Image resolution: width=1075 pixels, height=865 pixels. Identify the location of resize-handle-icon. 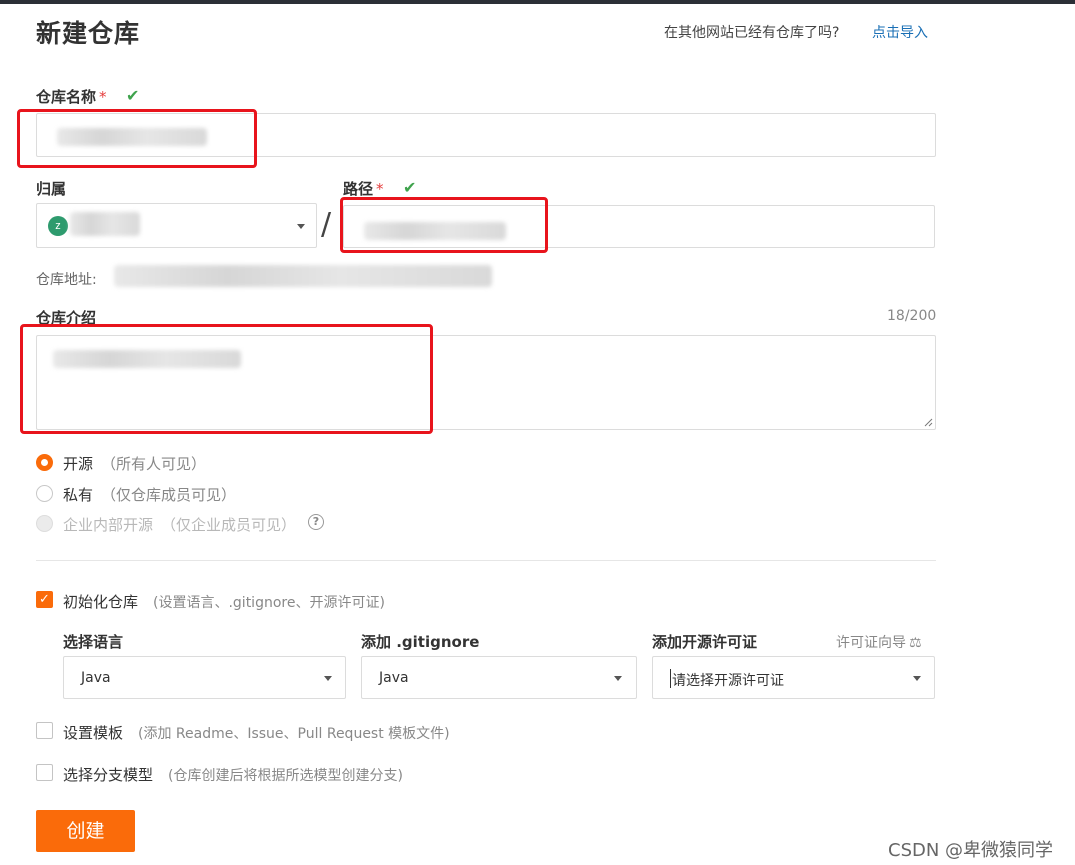
(928, 422).